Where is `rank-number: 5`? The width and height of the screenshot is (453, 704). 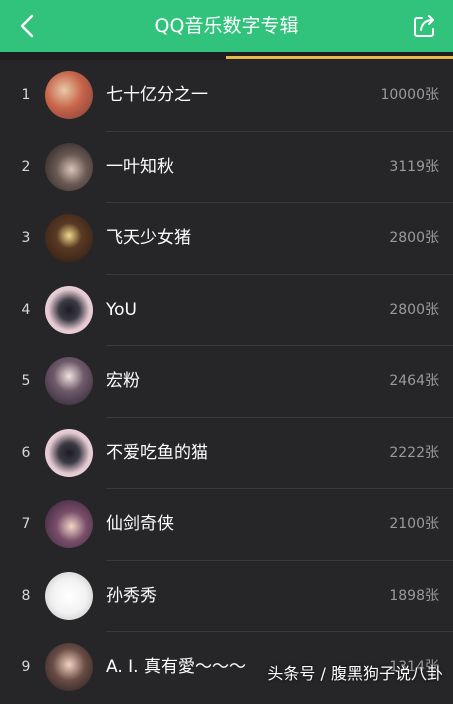 rank-number: 5 is located at coordinates (26, 381).